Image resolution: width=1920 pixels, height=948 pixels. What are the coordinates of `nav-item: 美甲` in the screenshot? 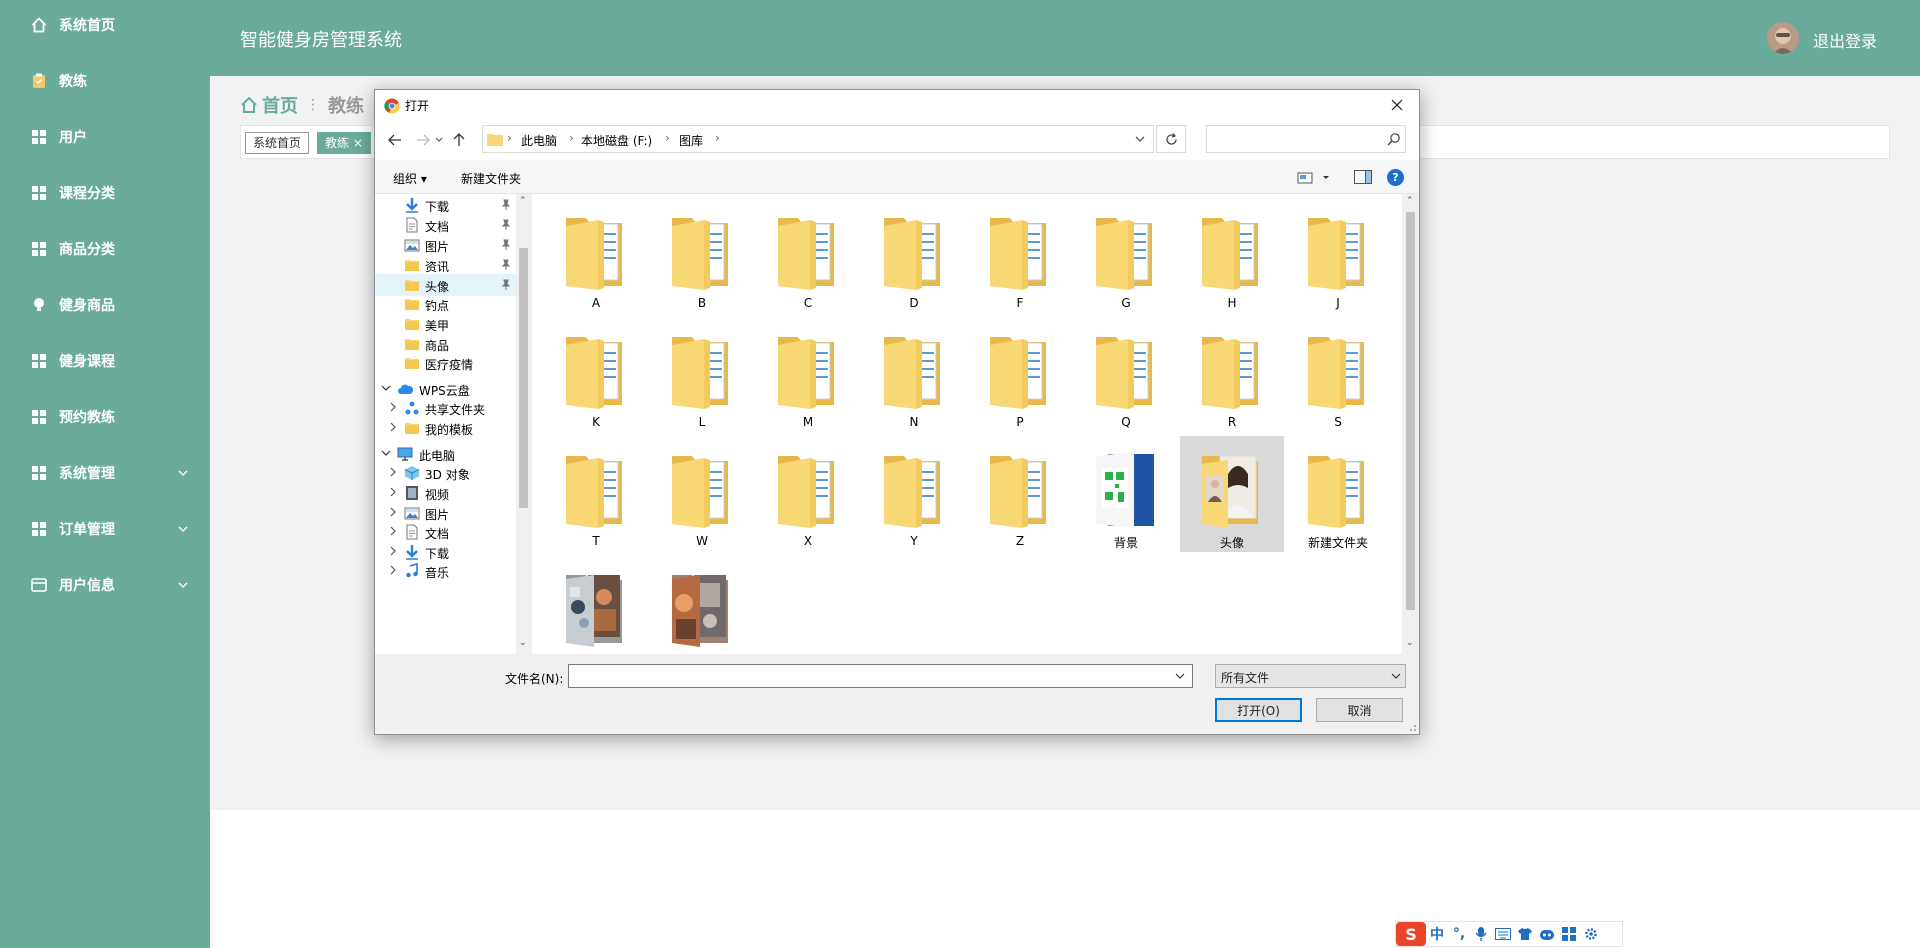 It's located at (446, 324).